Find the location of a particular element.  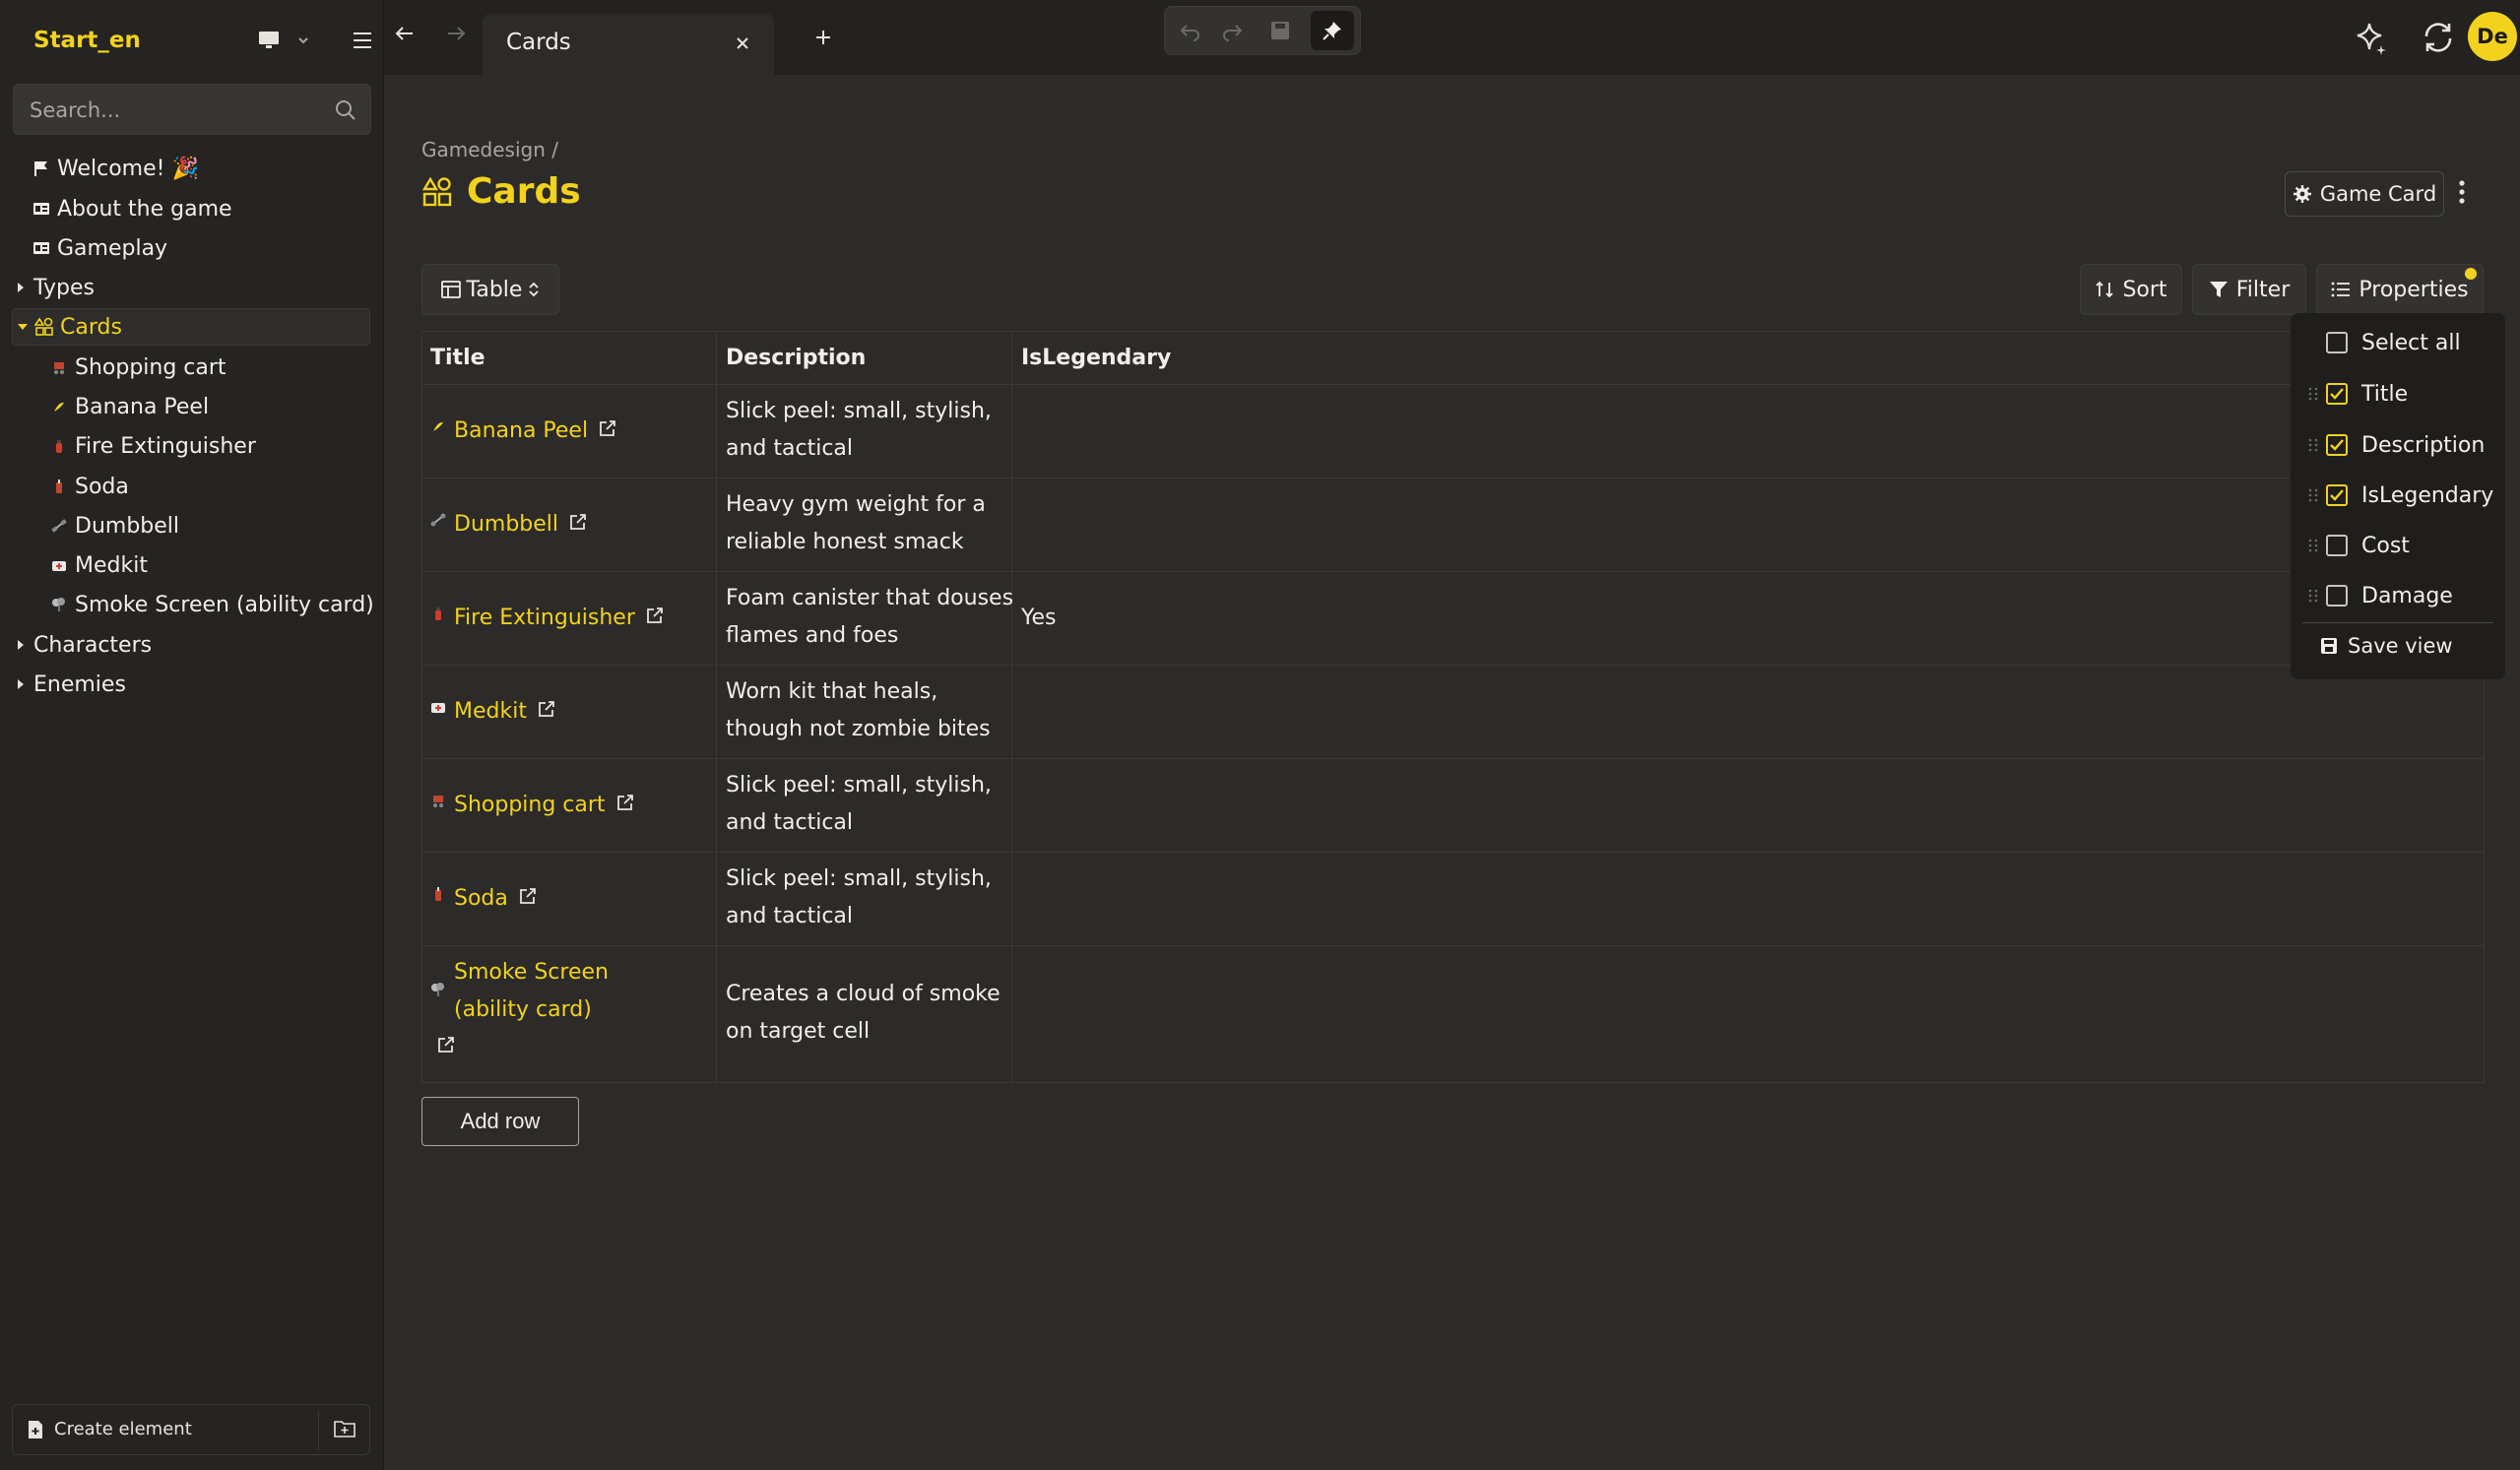

sidebar-item-label: Enemies is located at coordinates (79, 684).